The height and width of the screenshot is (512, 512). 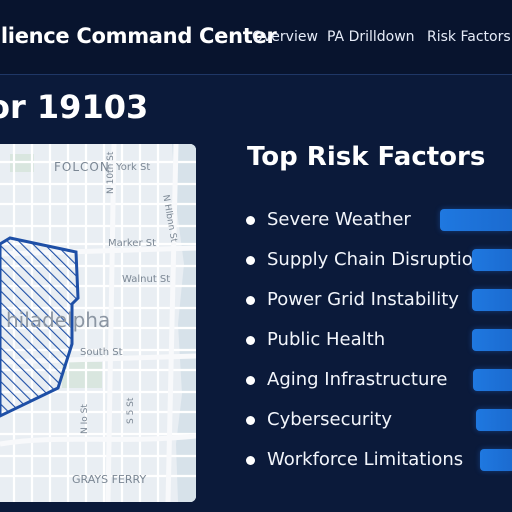 What do you see at coordinates (376, 259) in the screenshot?
I see `risk-label: Supply Chain Disruption` at bounding box center [376, 259].